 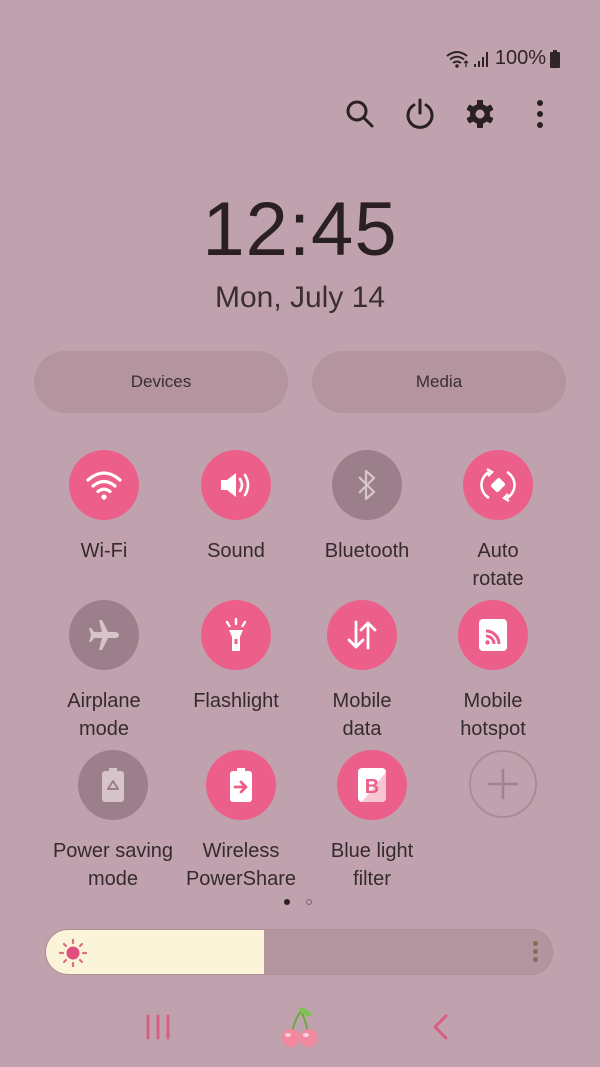 What do you see at coordinates (113, 865) in the screenshot?
I see `tile-label: Power saving mode` at bounding box center [113, 865].